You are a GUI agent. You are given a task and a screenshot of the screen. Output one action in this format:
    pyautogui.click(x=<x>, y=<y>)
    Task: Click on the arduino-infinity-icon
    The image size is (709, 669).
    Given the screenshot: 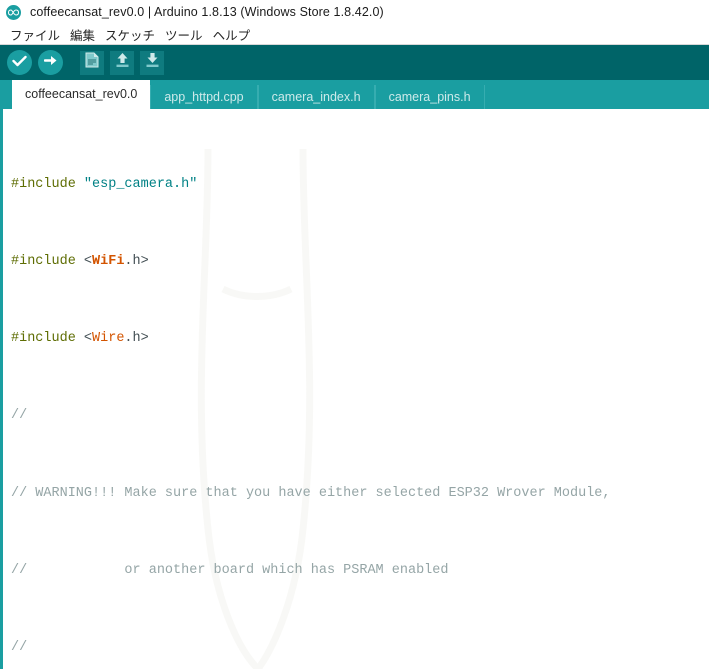 What is the action you would take?
    pyautogui.click(x=13, y=12)
    